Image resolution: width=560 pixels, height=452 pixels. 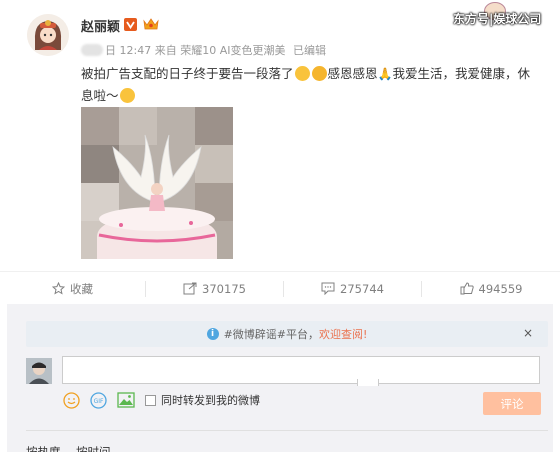 What do you see at coordinates (48, 35) in the screenshot?
I see `author-avatar` at bounding box center [48, 35].